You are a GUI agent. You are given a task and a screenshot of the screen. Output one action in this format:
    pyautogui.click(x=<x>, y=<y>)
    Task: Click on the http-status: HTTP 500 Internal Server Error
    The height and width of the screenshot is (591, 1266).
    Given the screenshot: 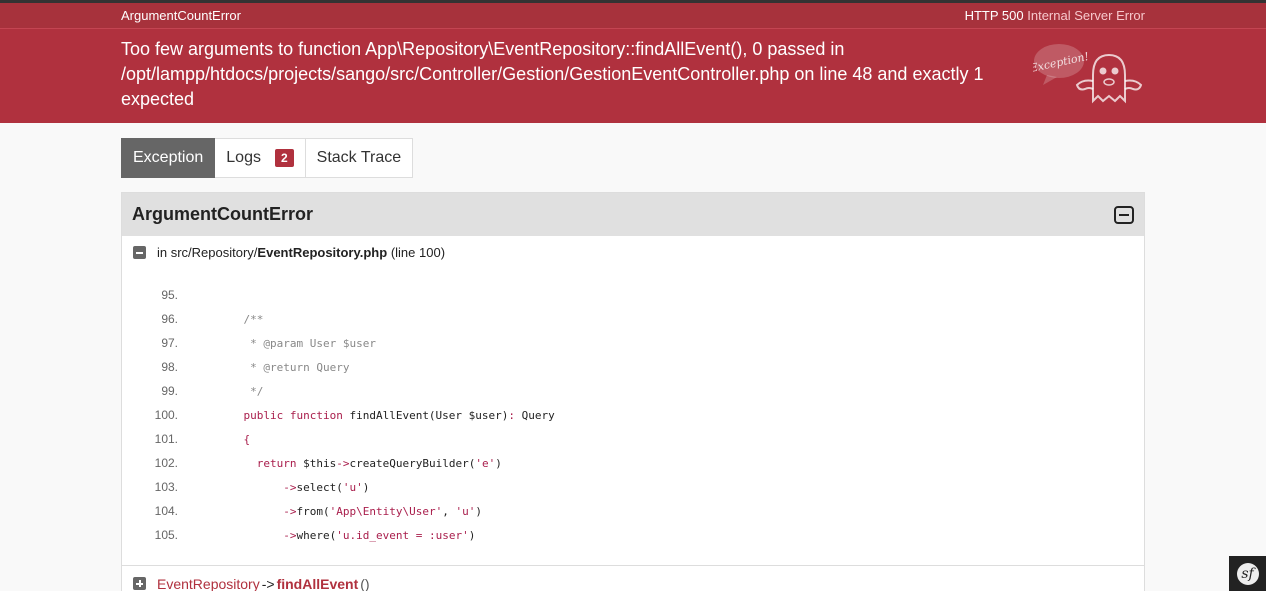 What is the action you would take?
    pyautogui.click(x=1055, y=15)
    